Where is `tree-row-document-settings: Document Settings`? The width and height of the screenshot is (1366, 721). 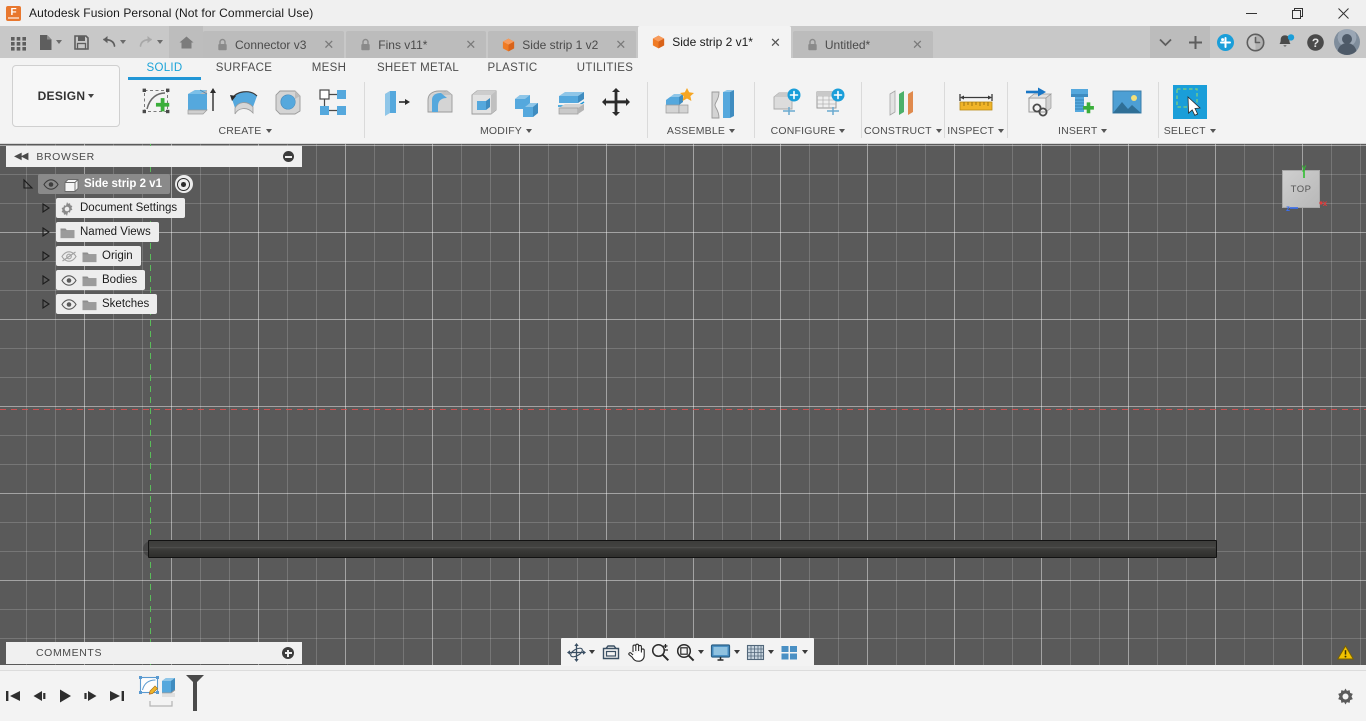
tree-row-document-settings: Document Settings is located at coordinates (163, 208).